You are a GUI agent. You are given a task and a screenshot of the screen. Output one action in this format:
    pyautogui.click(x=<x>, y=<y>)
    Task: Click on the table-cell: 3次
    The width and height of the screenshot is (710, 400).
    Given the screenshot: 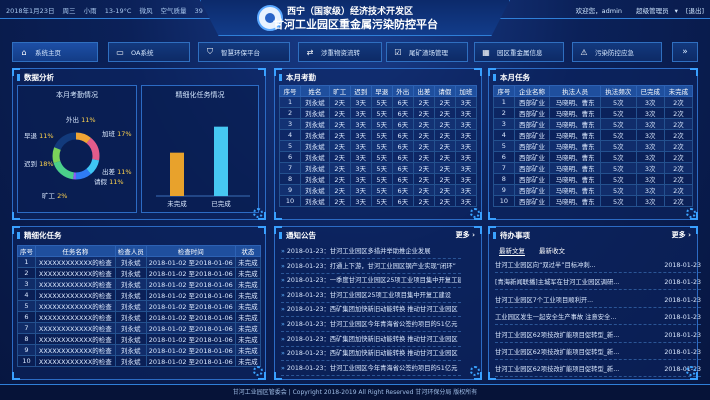 What is the action you would take?
    pyautogui.click(x=650, y=135)
    